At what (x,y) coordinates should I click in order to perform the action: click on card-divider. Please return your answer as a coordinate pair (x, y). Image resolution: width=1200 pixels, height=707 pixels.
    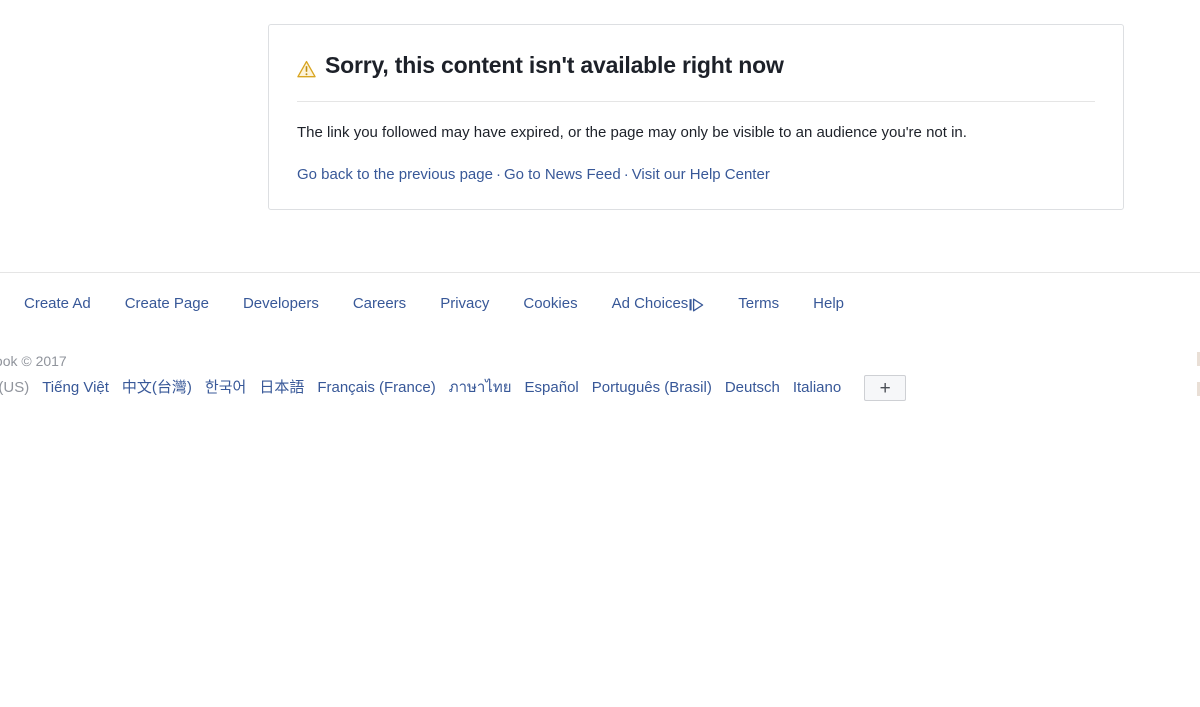
    Looking at the image, I should click on (696, 101).